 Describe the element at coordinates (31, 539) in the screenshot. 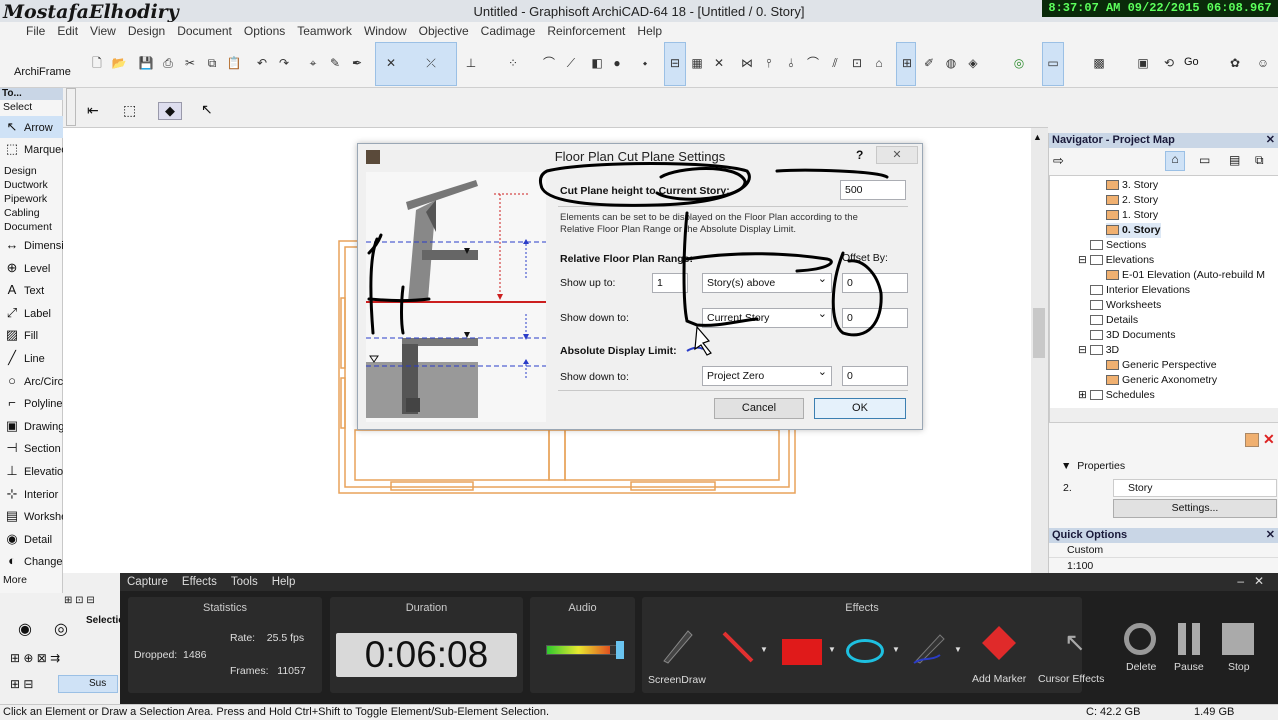

I see `tool-detail: ◉ Detail` at that location.